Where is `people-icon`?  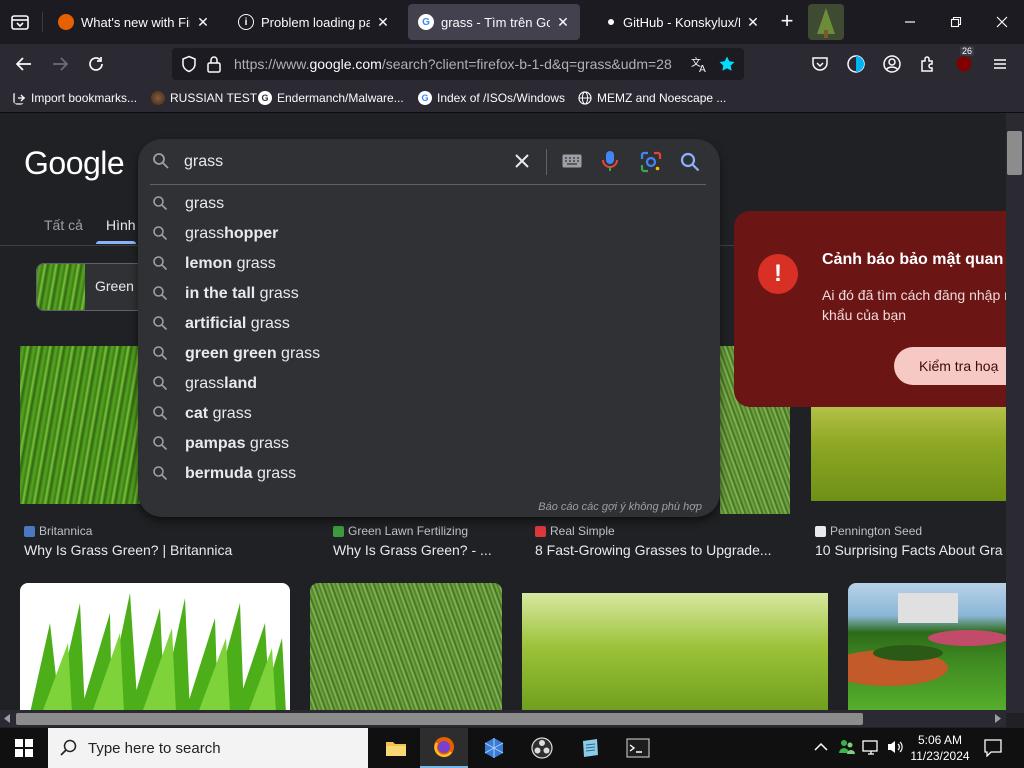
people-icon is located at coordinates (847, 747).